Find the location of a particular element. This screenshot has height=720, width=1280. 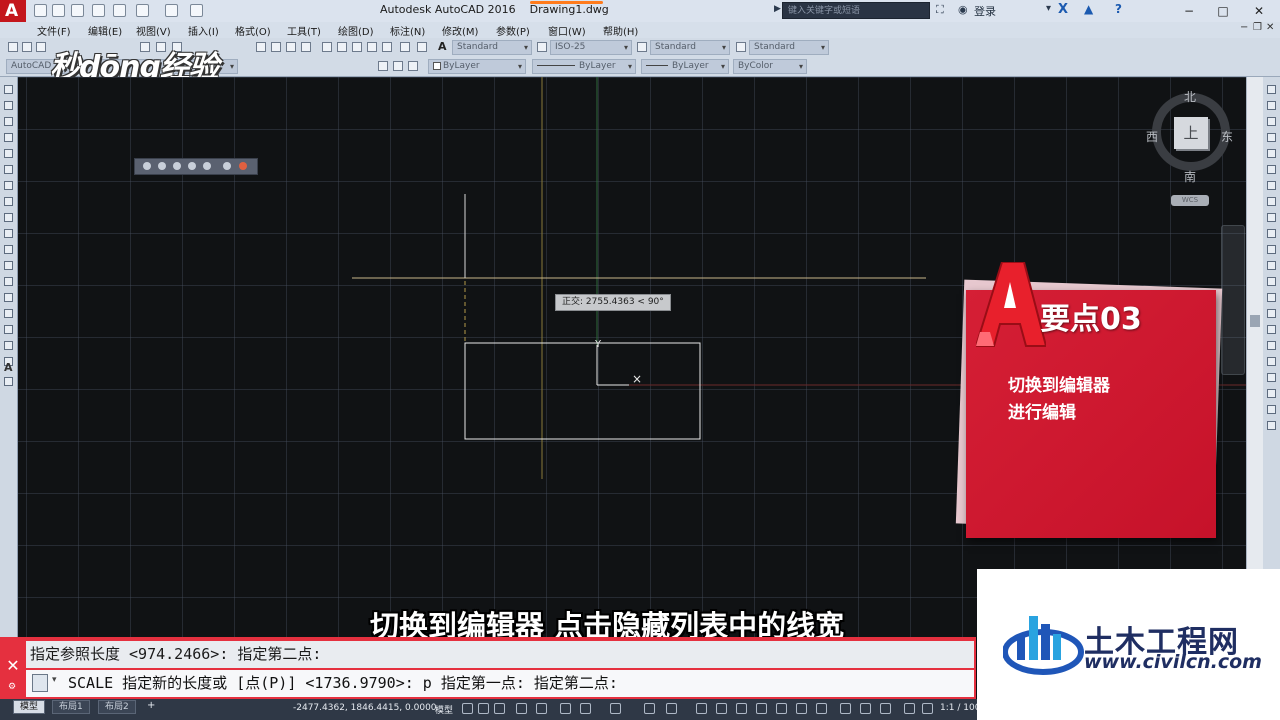

explode-icon is located at coordinates (1271, 361).